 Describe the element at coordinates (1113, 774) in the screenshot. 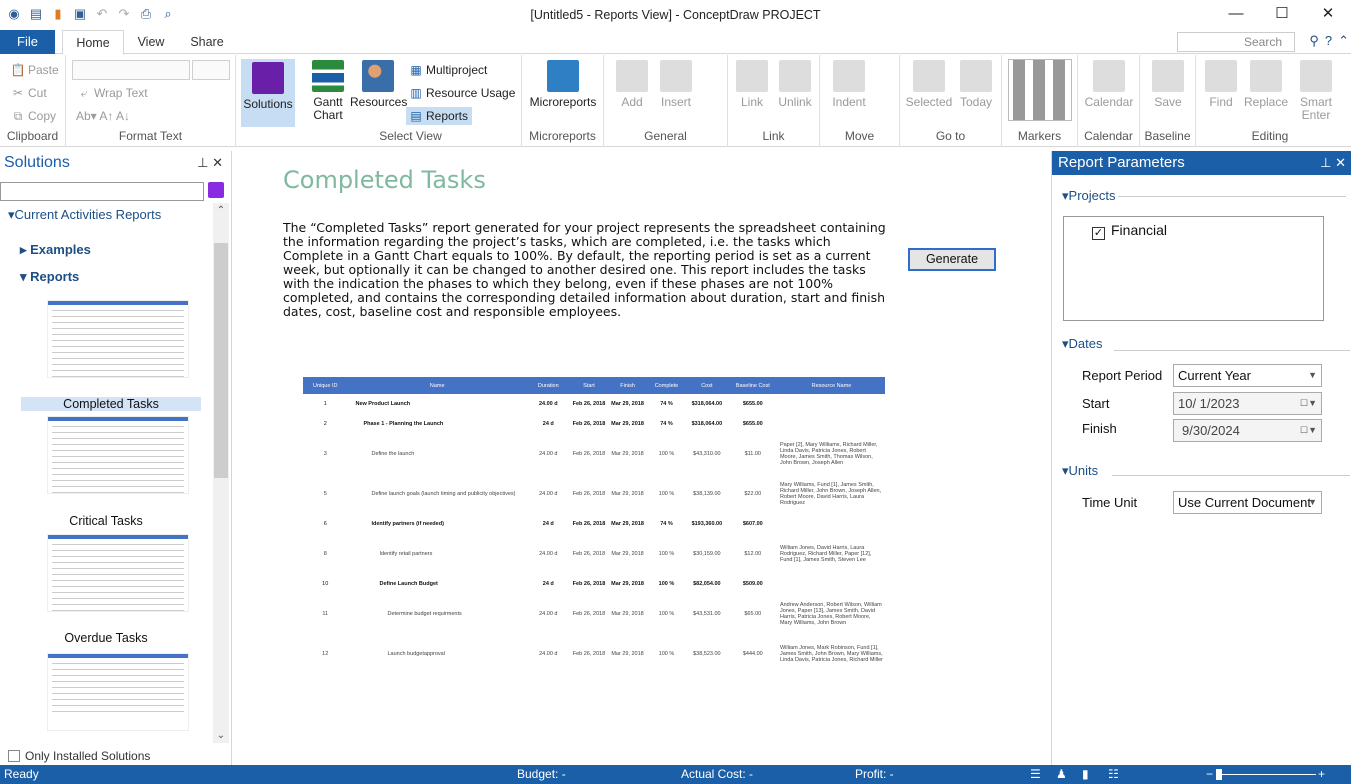

I see `reports-view-icon: ☷` at that location.